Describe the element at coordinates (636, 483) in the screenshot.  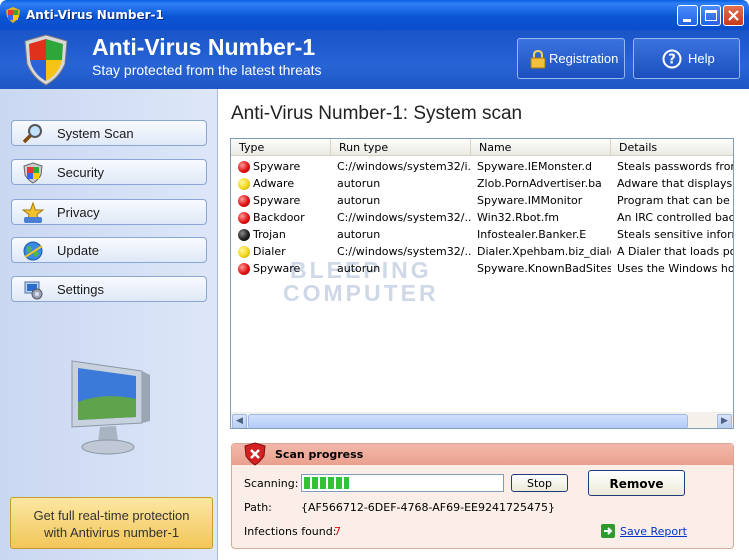
I see `remove-button: Remove` at that location.